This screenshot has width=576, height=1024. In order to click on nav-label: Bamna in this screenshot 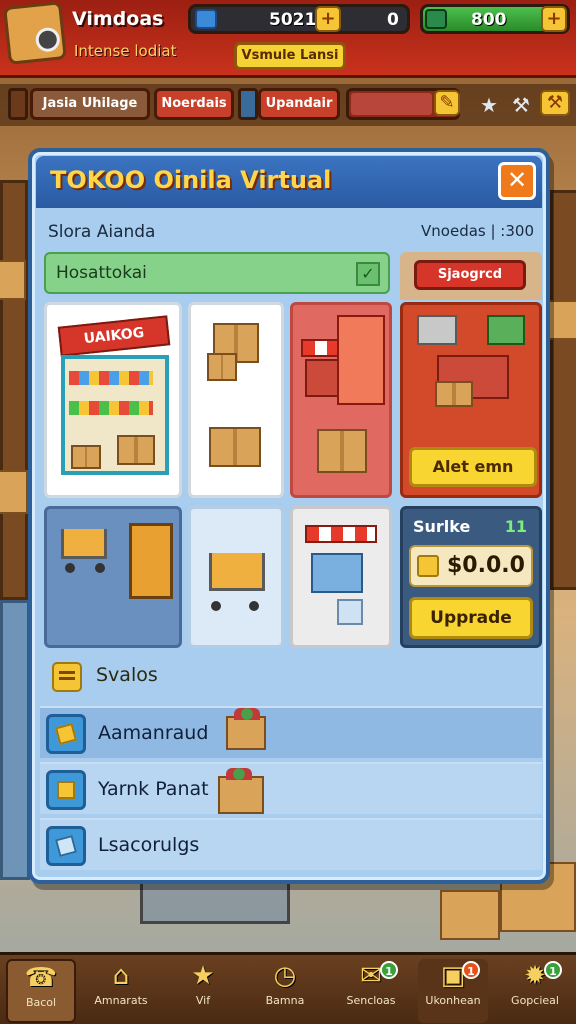, I will do `click(285, 1000)`.